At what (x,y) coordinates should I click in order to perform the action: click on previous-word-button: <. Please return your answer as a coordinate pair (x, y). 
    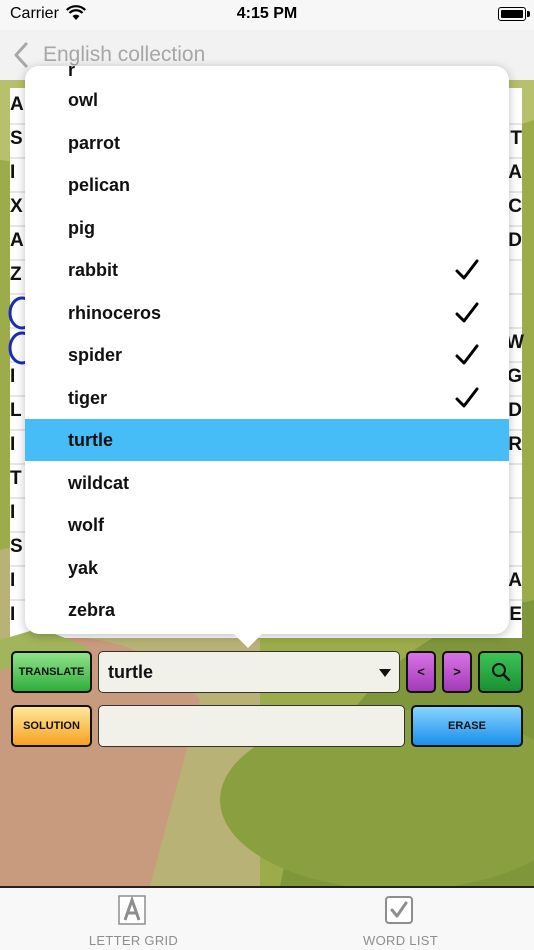
    Looking at the image, I should click on (421, 672).